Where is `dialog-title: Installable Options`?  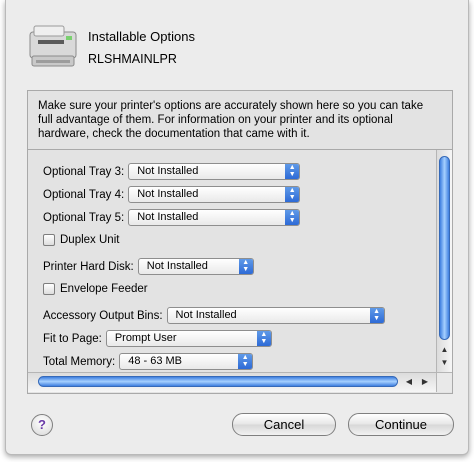
dialog-title: Installable Options is located at coordinates (141, 36).